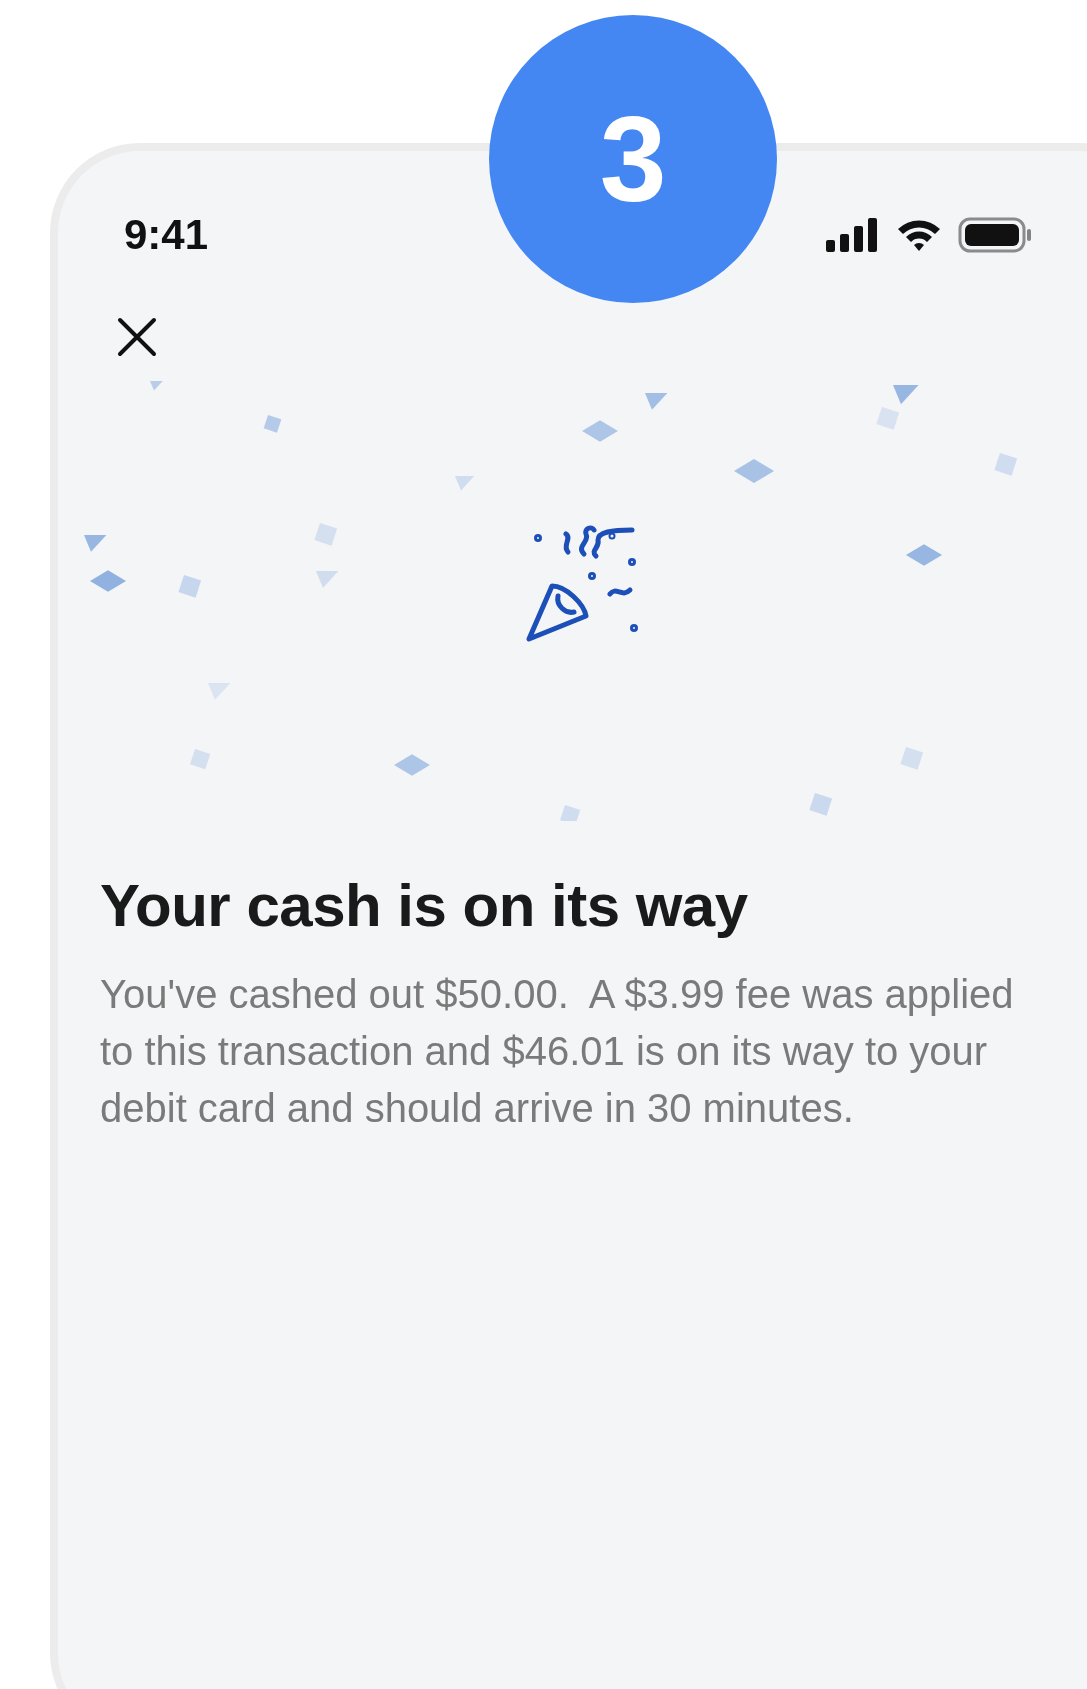 The width and height of the screenshot is (1087, 1689). Describe the element at coordinates (633, 159) in the screenshot. I see `step-badge: 3` at that location.